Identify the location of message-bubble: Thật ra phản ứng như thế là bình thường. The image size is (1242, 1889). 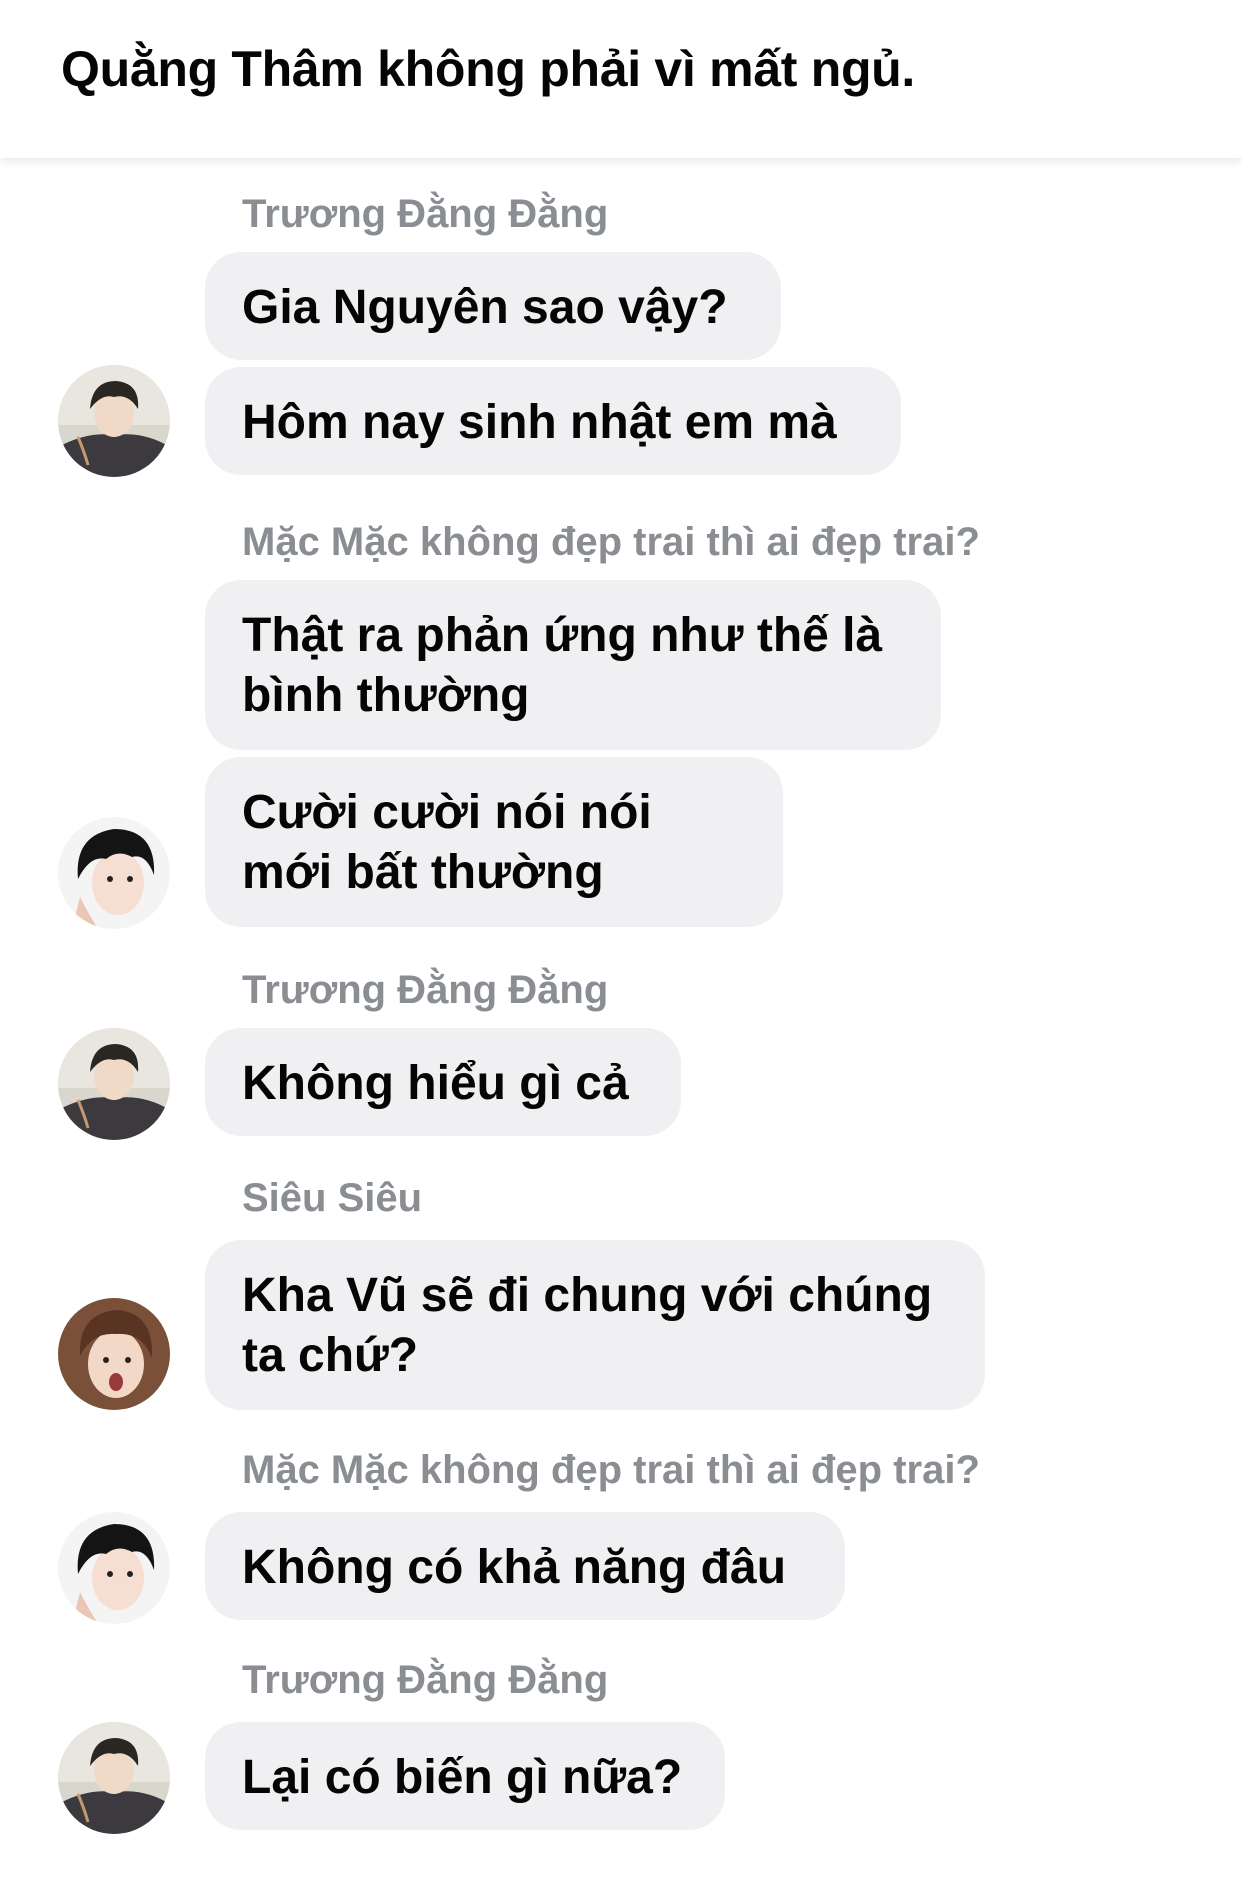
(573, 665).